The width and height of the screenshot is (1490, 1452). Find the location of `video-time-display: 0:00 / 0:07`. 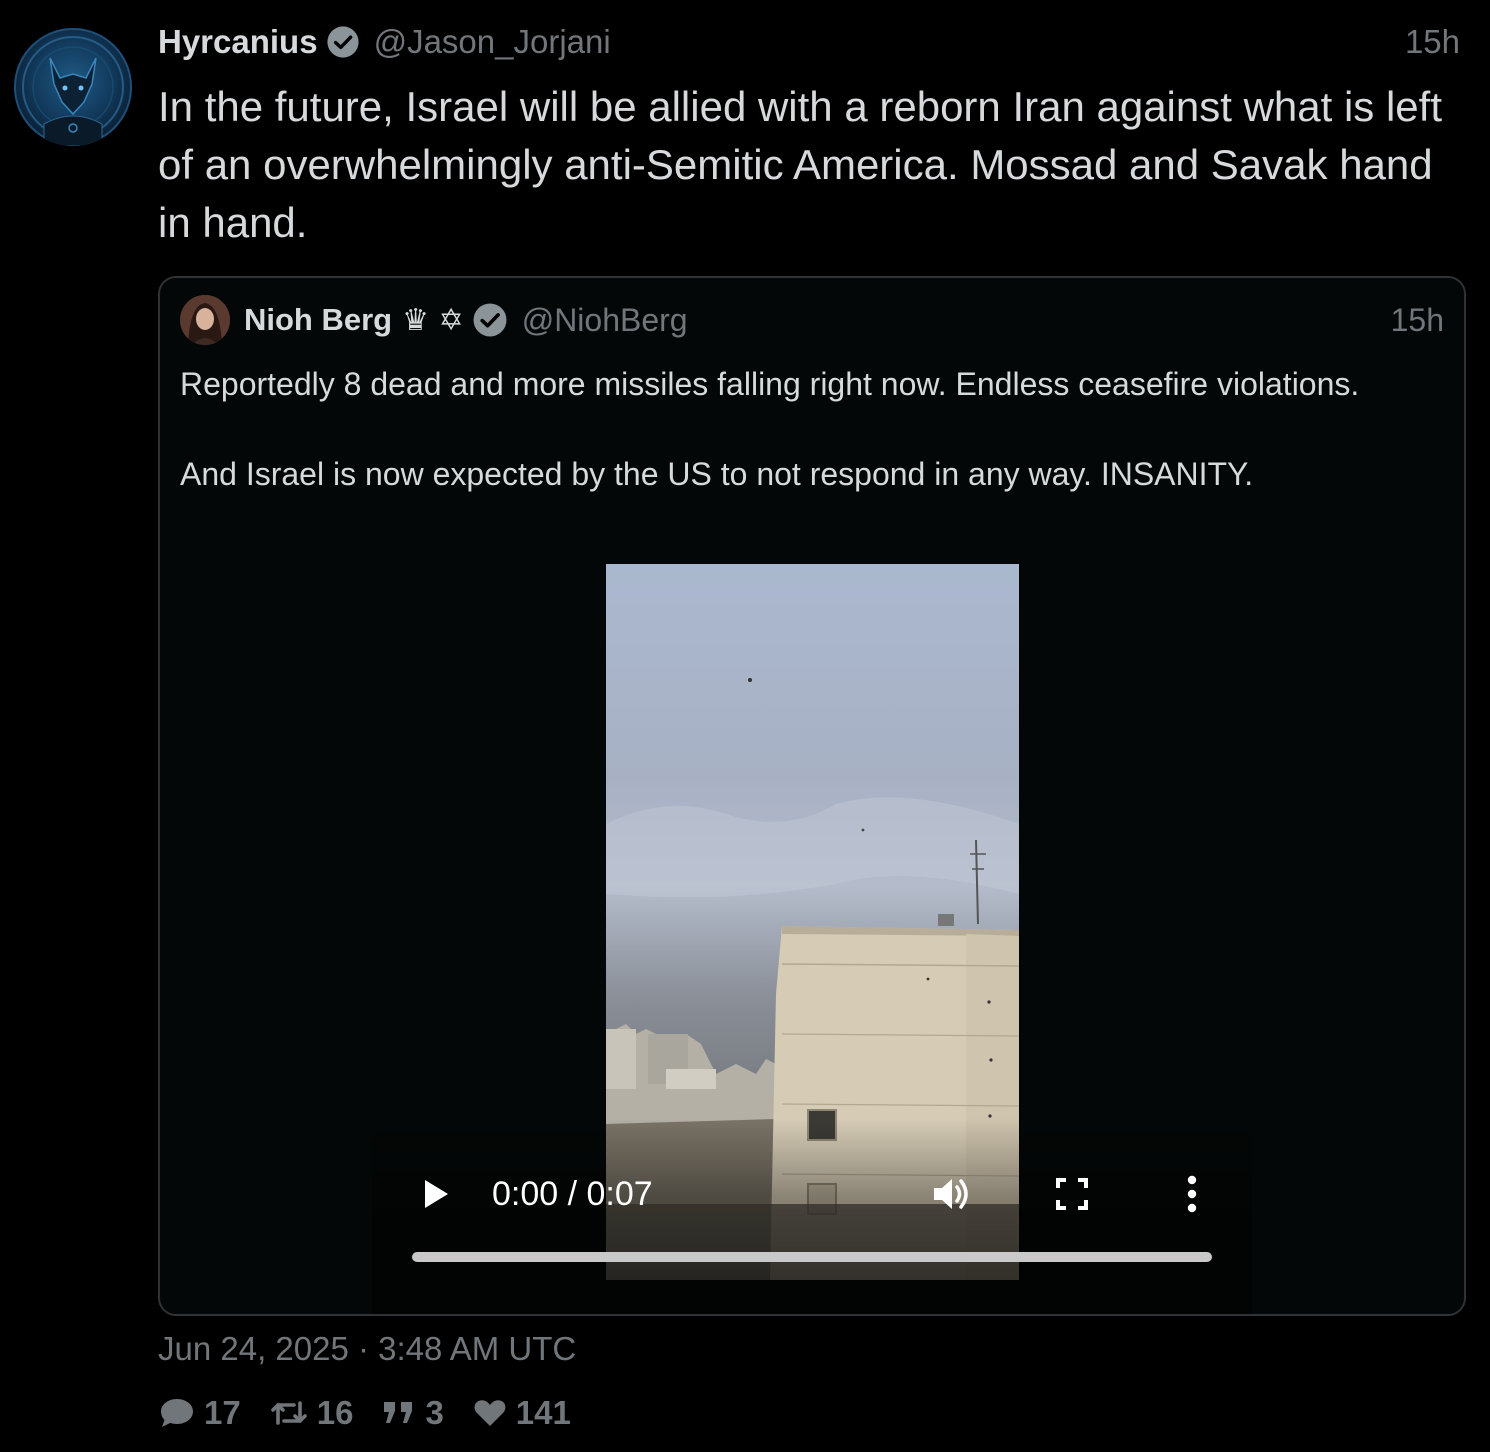

video-time-display: 0:00 / 0:07 is located at coordinates (572, 1194).